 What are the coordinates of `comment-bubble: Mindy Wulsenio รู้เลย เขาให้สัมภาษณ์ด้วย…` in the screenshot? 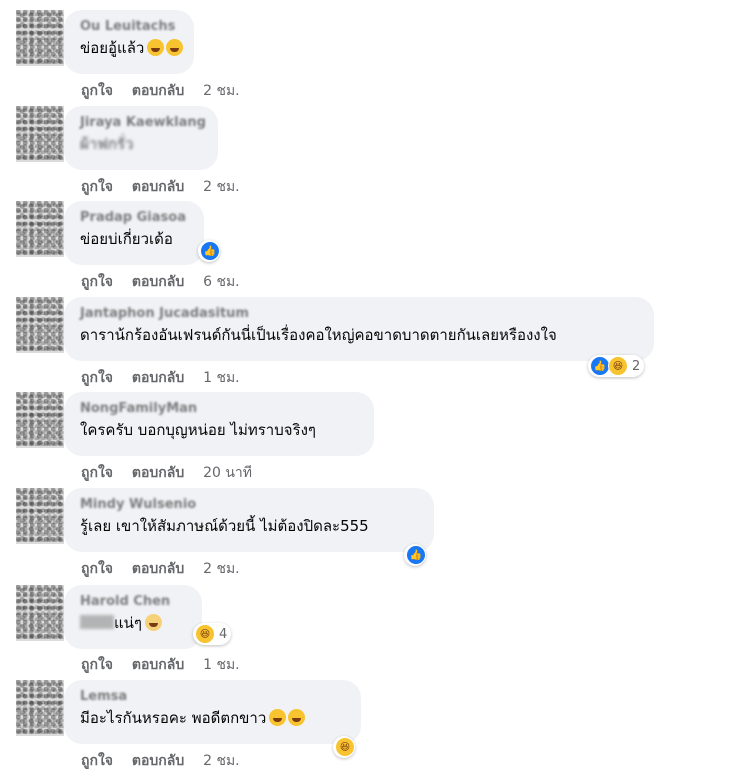 It's located at (249, 520).